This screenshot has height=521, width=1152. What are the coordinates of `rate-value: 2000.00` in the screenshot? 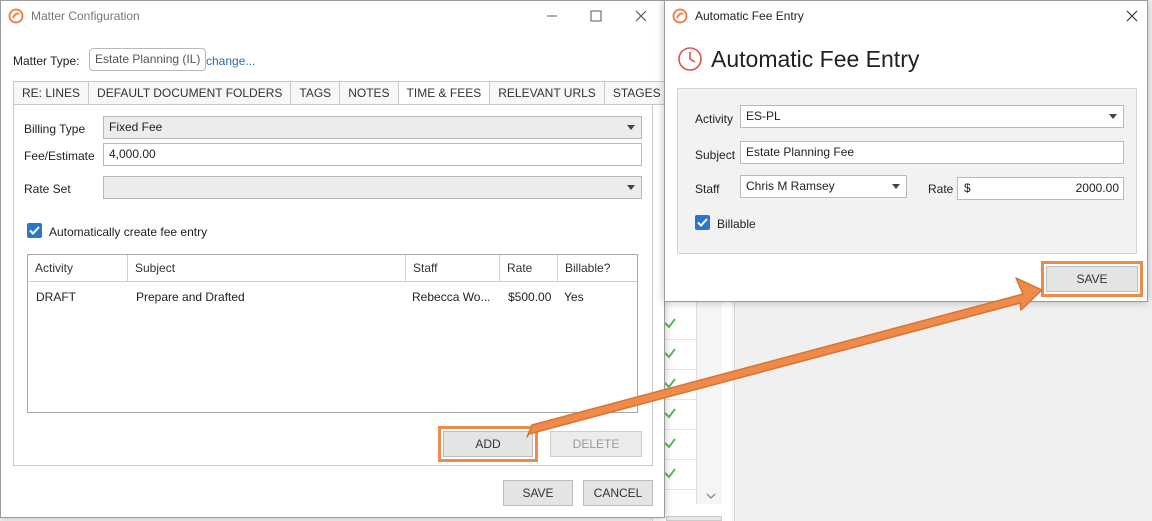 It's located at (1097, 188).